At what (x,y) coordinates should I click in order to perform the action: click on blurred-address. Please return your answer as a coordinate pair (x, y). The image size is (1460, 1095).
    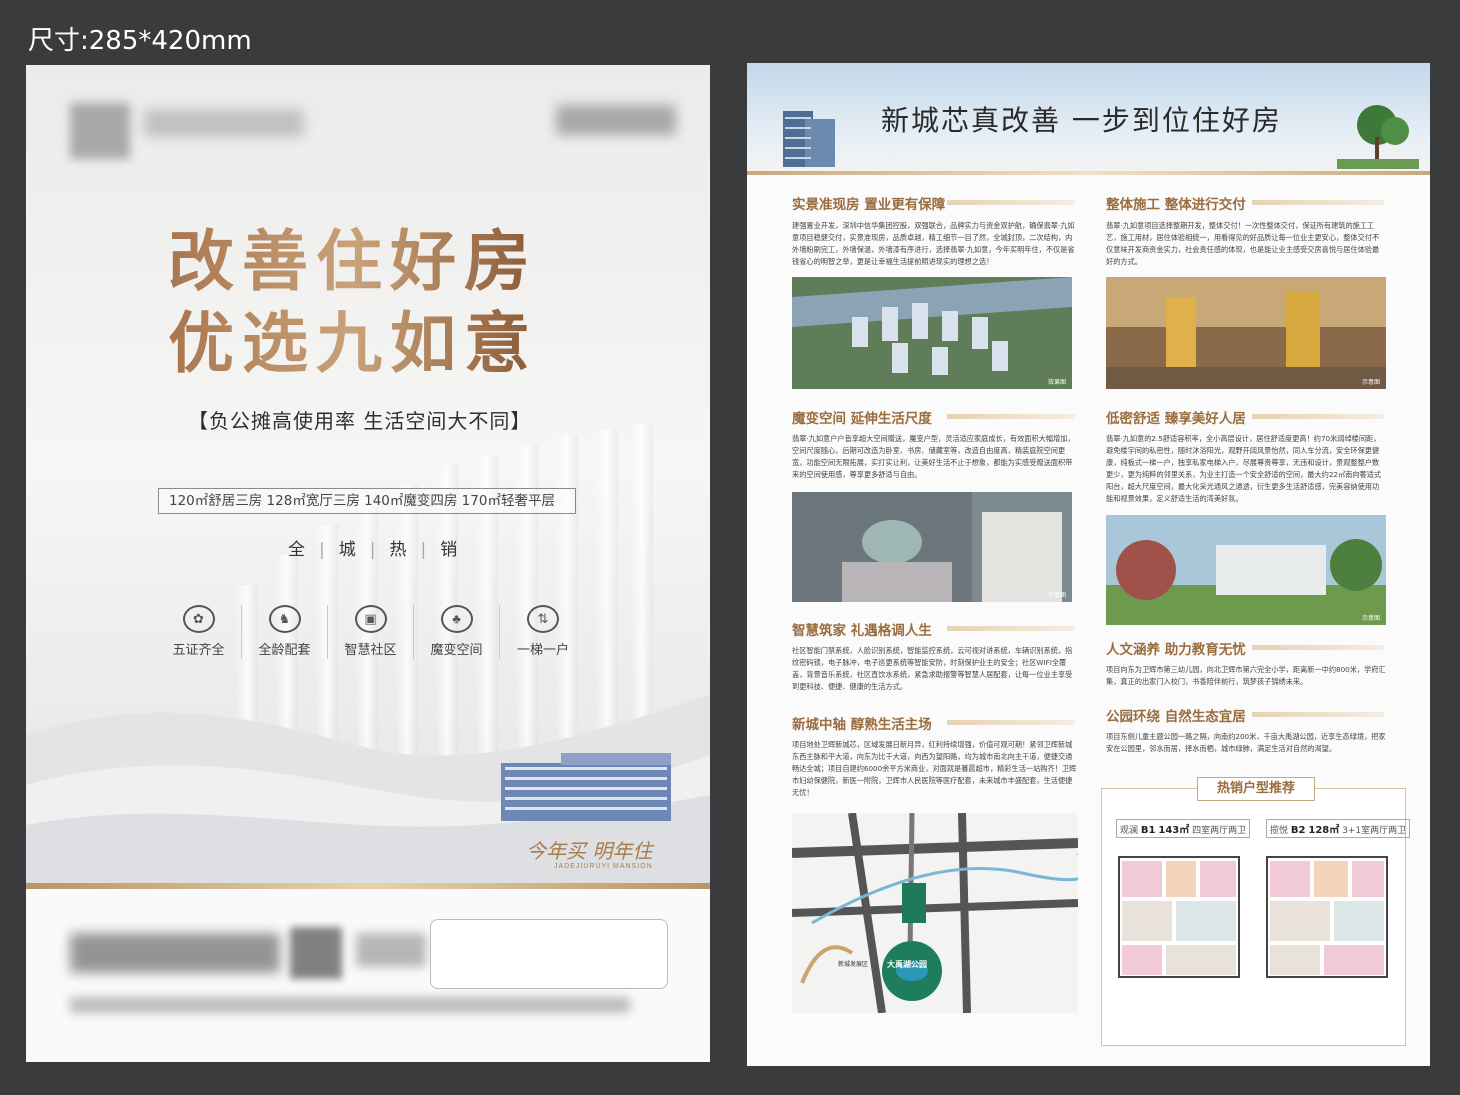
    Looking at the image, I should click on (350, 1005).